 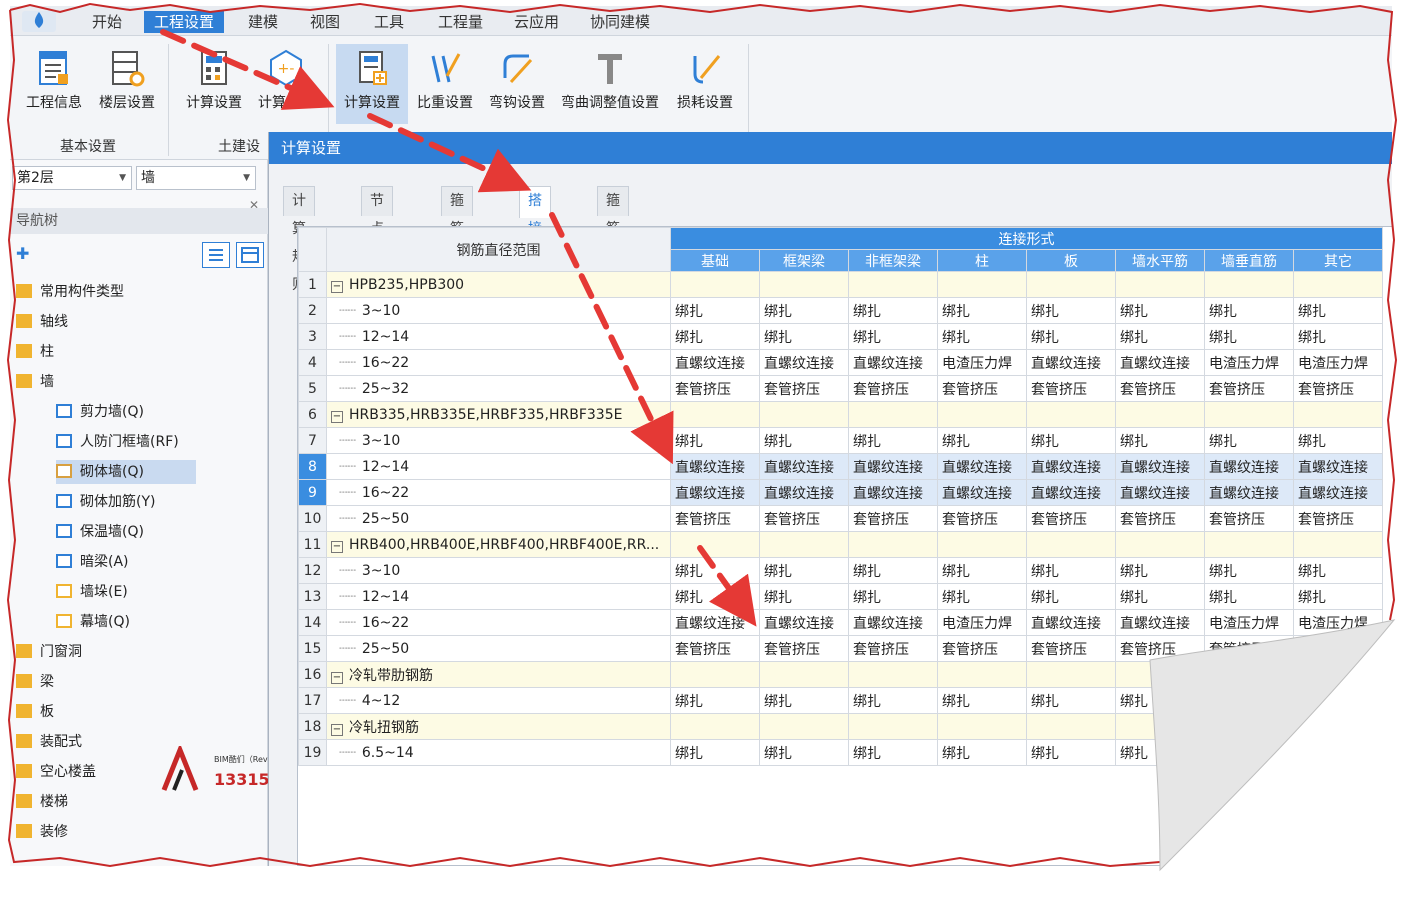 What do you see at coordinates (286, 84) in the screenshot?
I see `calc-rules-button: +- 计算规则` at bounding box center [286, 84].